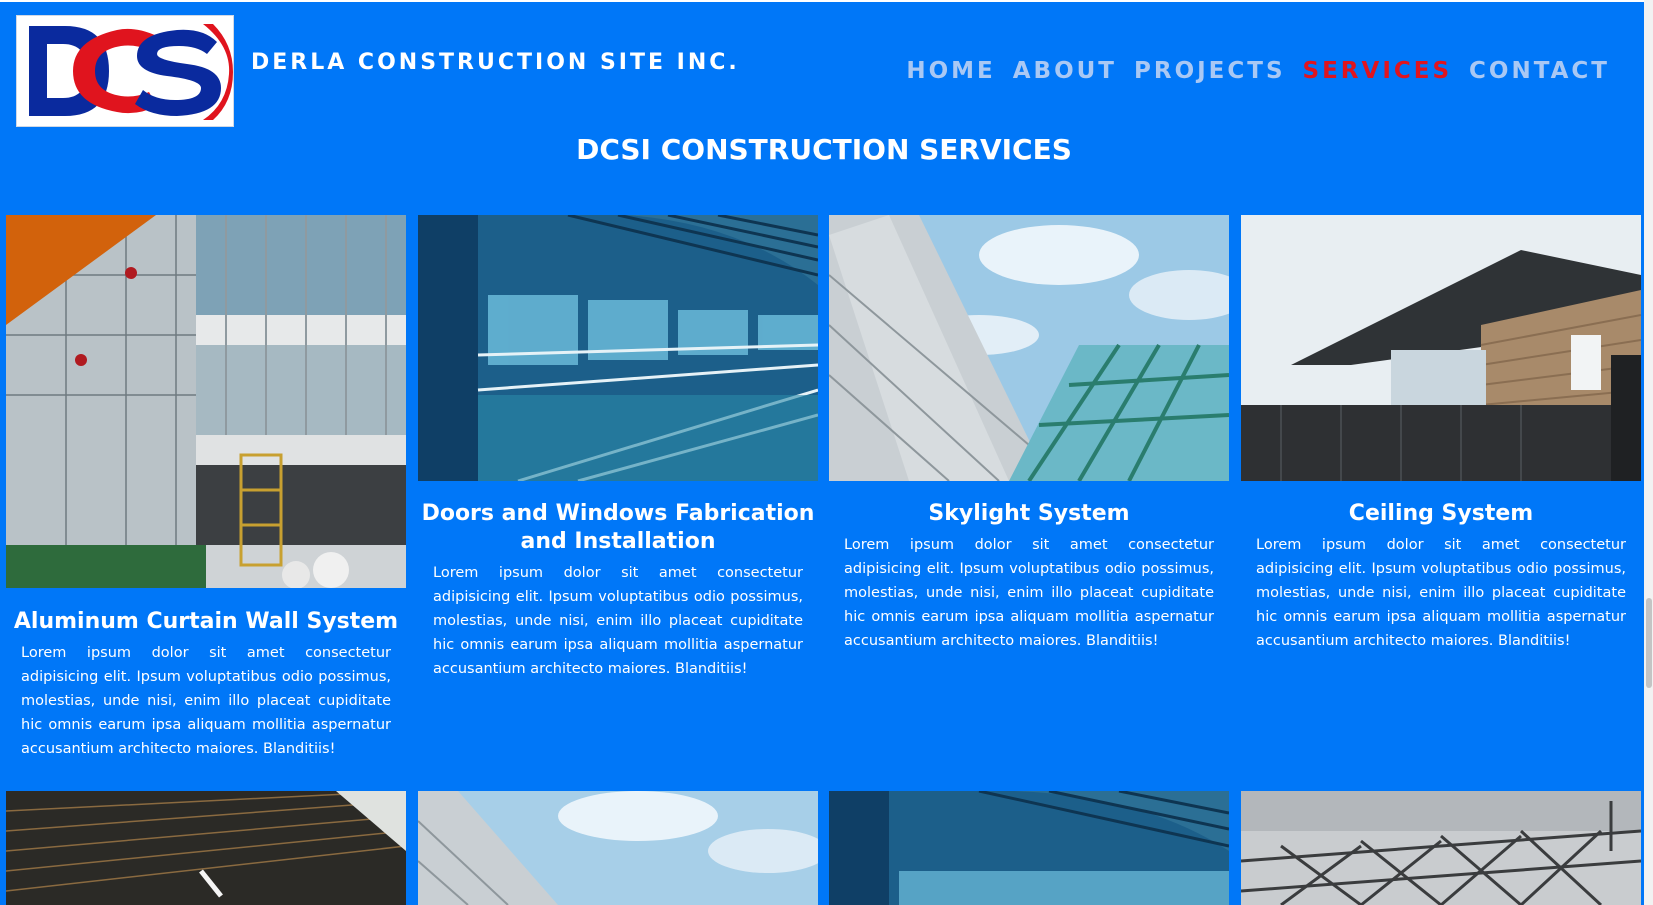 This screenshot has width=1653, height=905. I want to click on project-photo-glass-walkway, so click(1029, 848).